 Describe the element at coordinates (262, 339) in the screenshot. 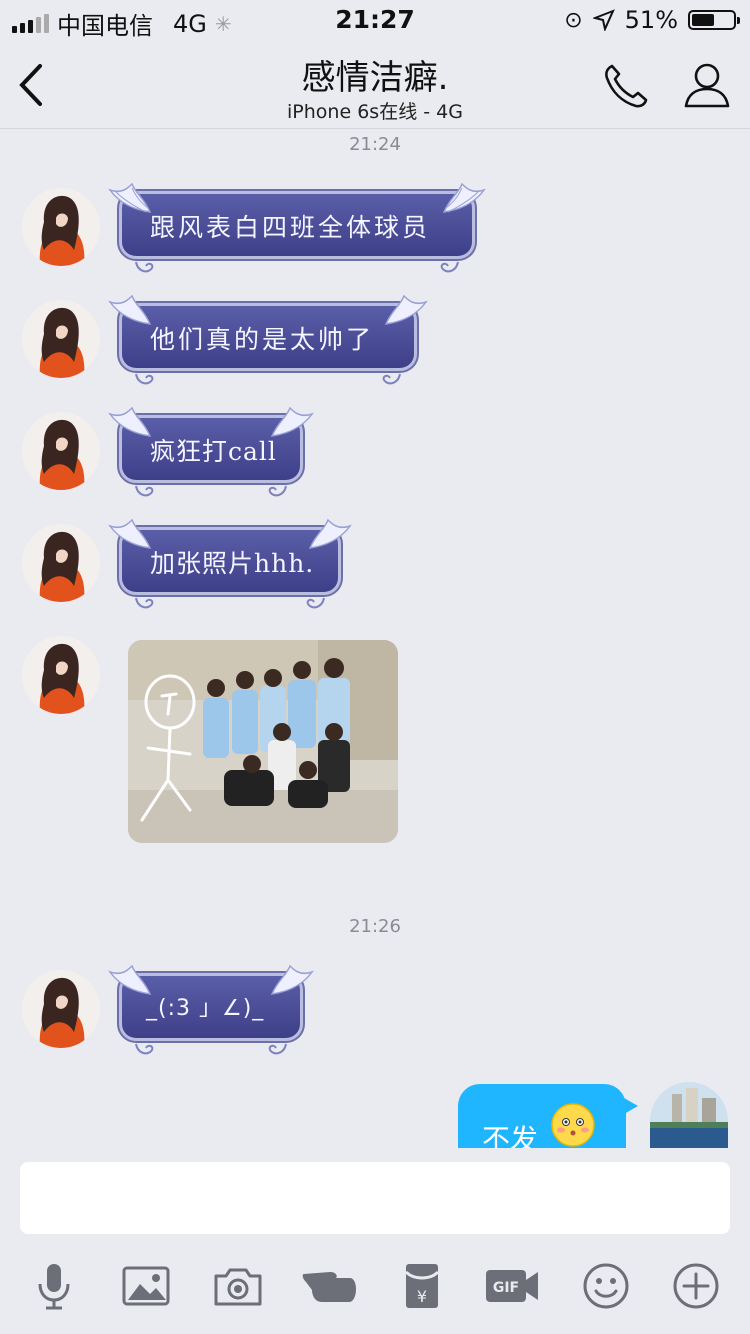

I see `message-text: 他们真的是太帅了` at that location.